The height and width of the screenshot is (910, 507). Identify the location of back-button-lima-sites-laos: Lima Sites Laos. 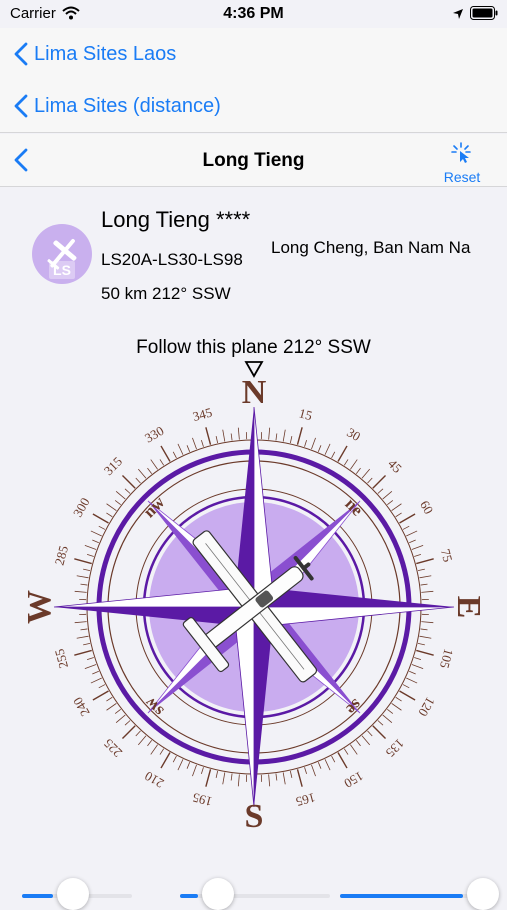
(95, 54).